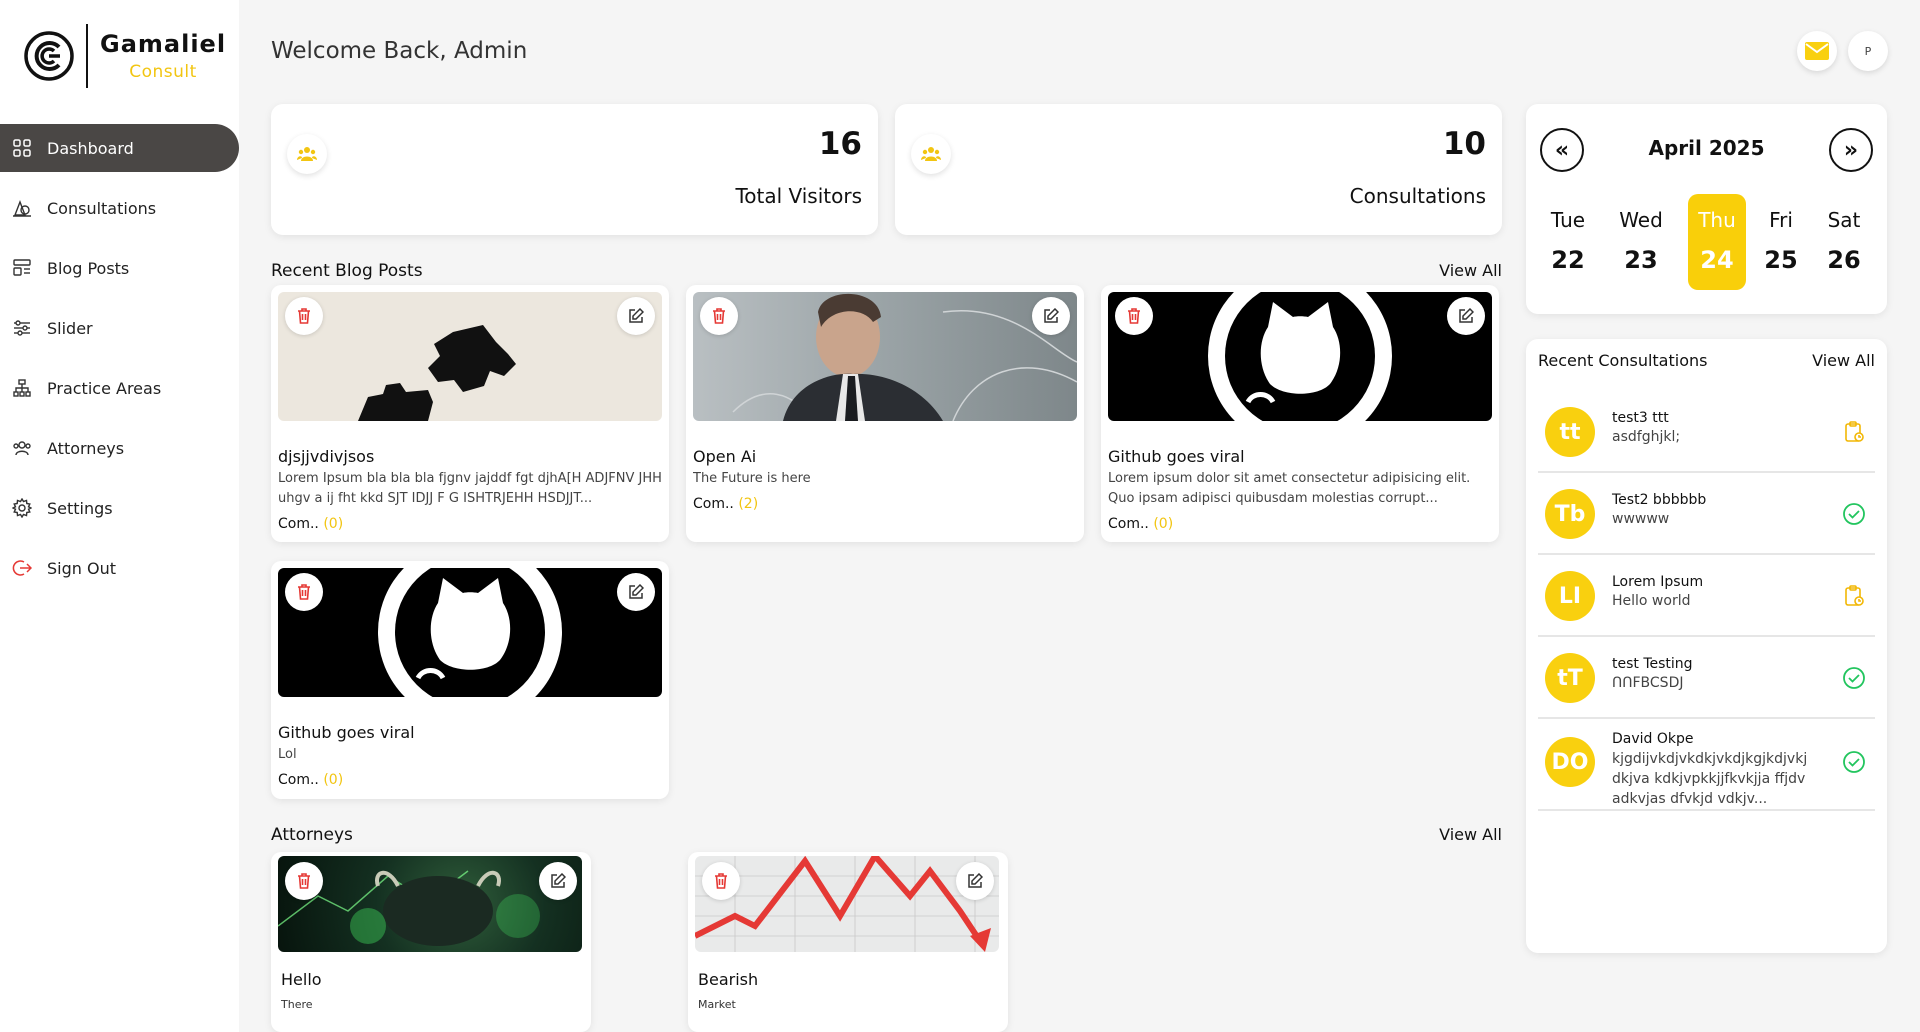 Image resolution: width=1920 pixels, height=1032 pixels. What do you see at coordinates (326, 456) in the screenshot?
I see `blog-title: djsjjvdivjsos` at bounding box center [326, 456].